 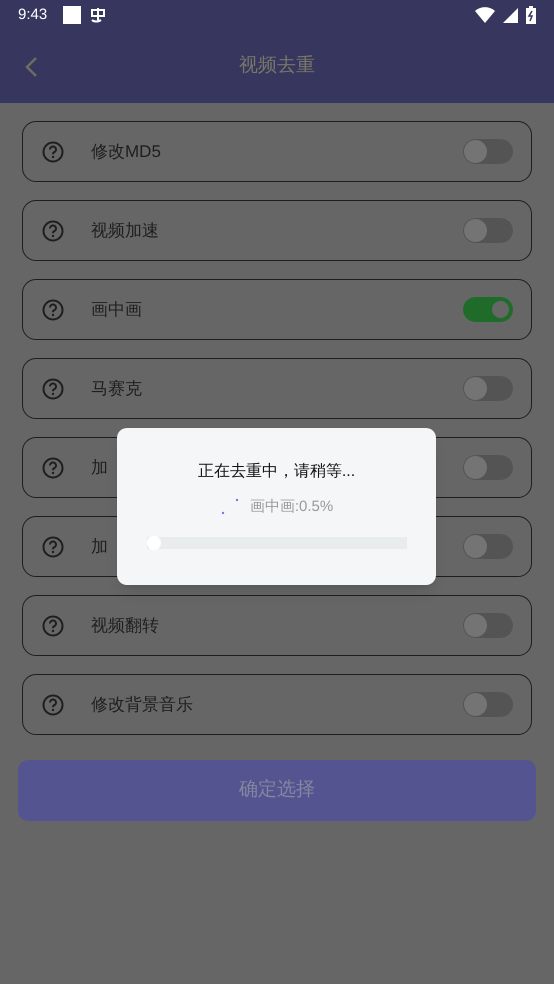 I want to click on page-title: 视频去重, so click(x=277, y=66).